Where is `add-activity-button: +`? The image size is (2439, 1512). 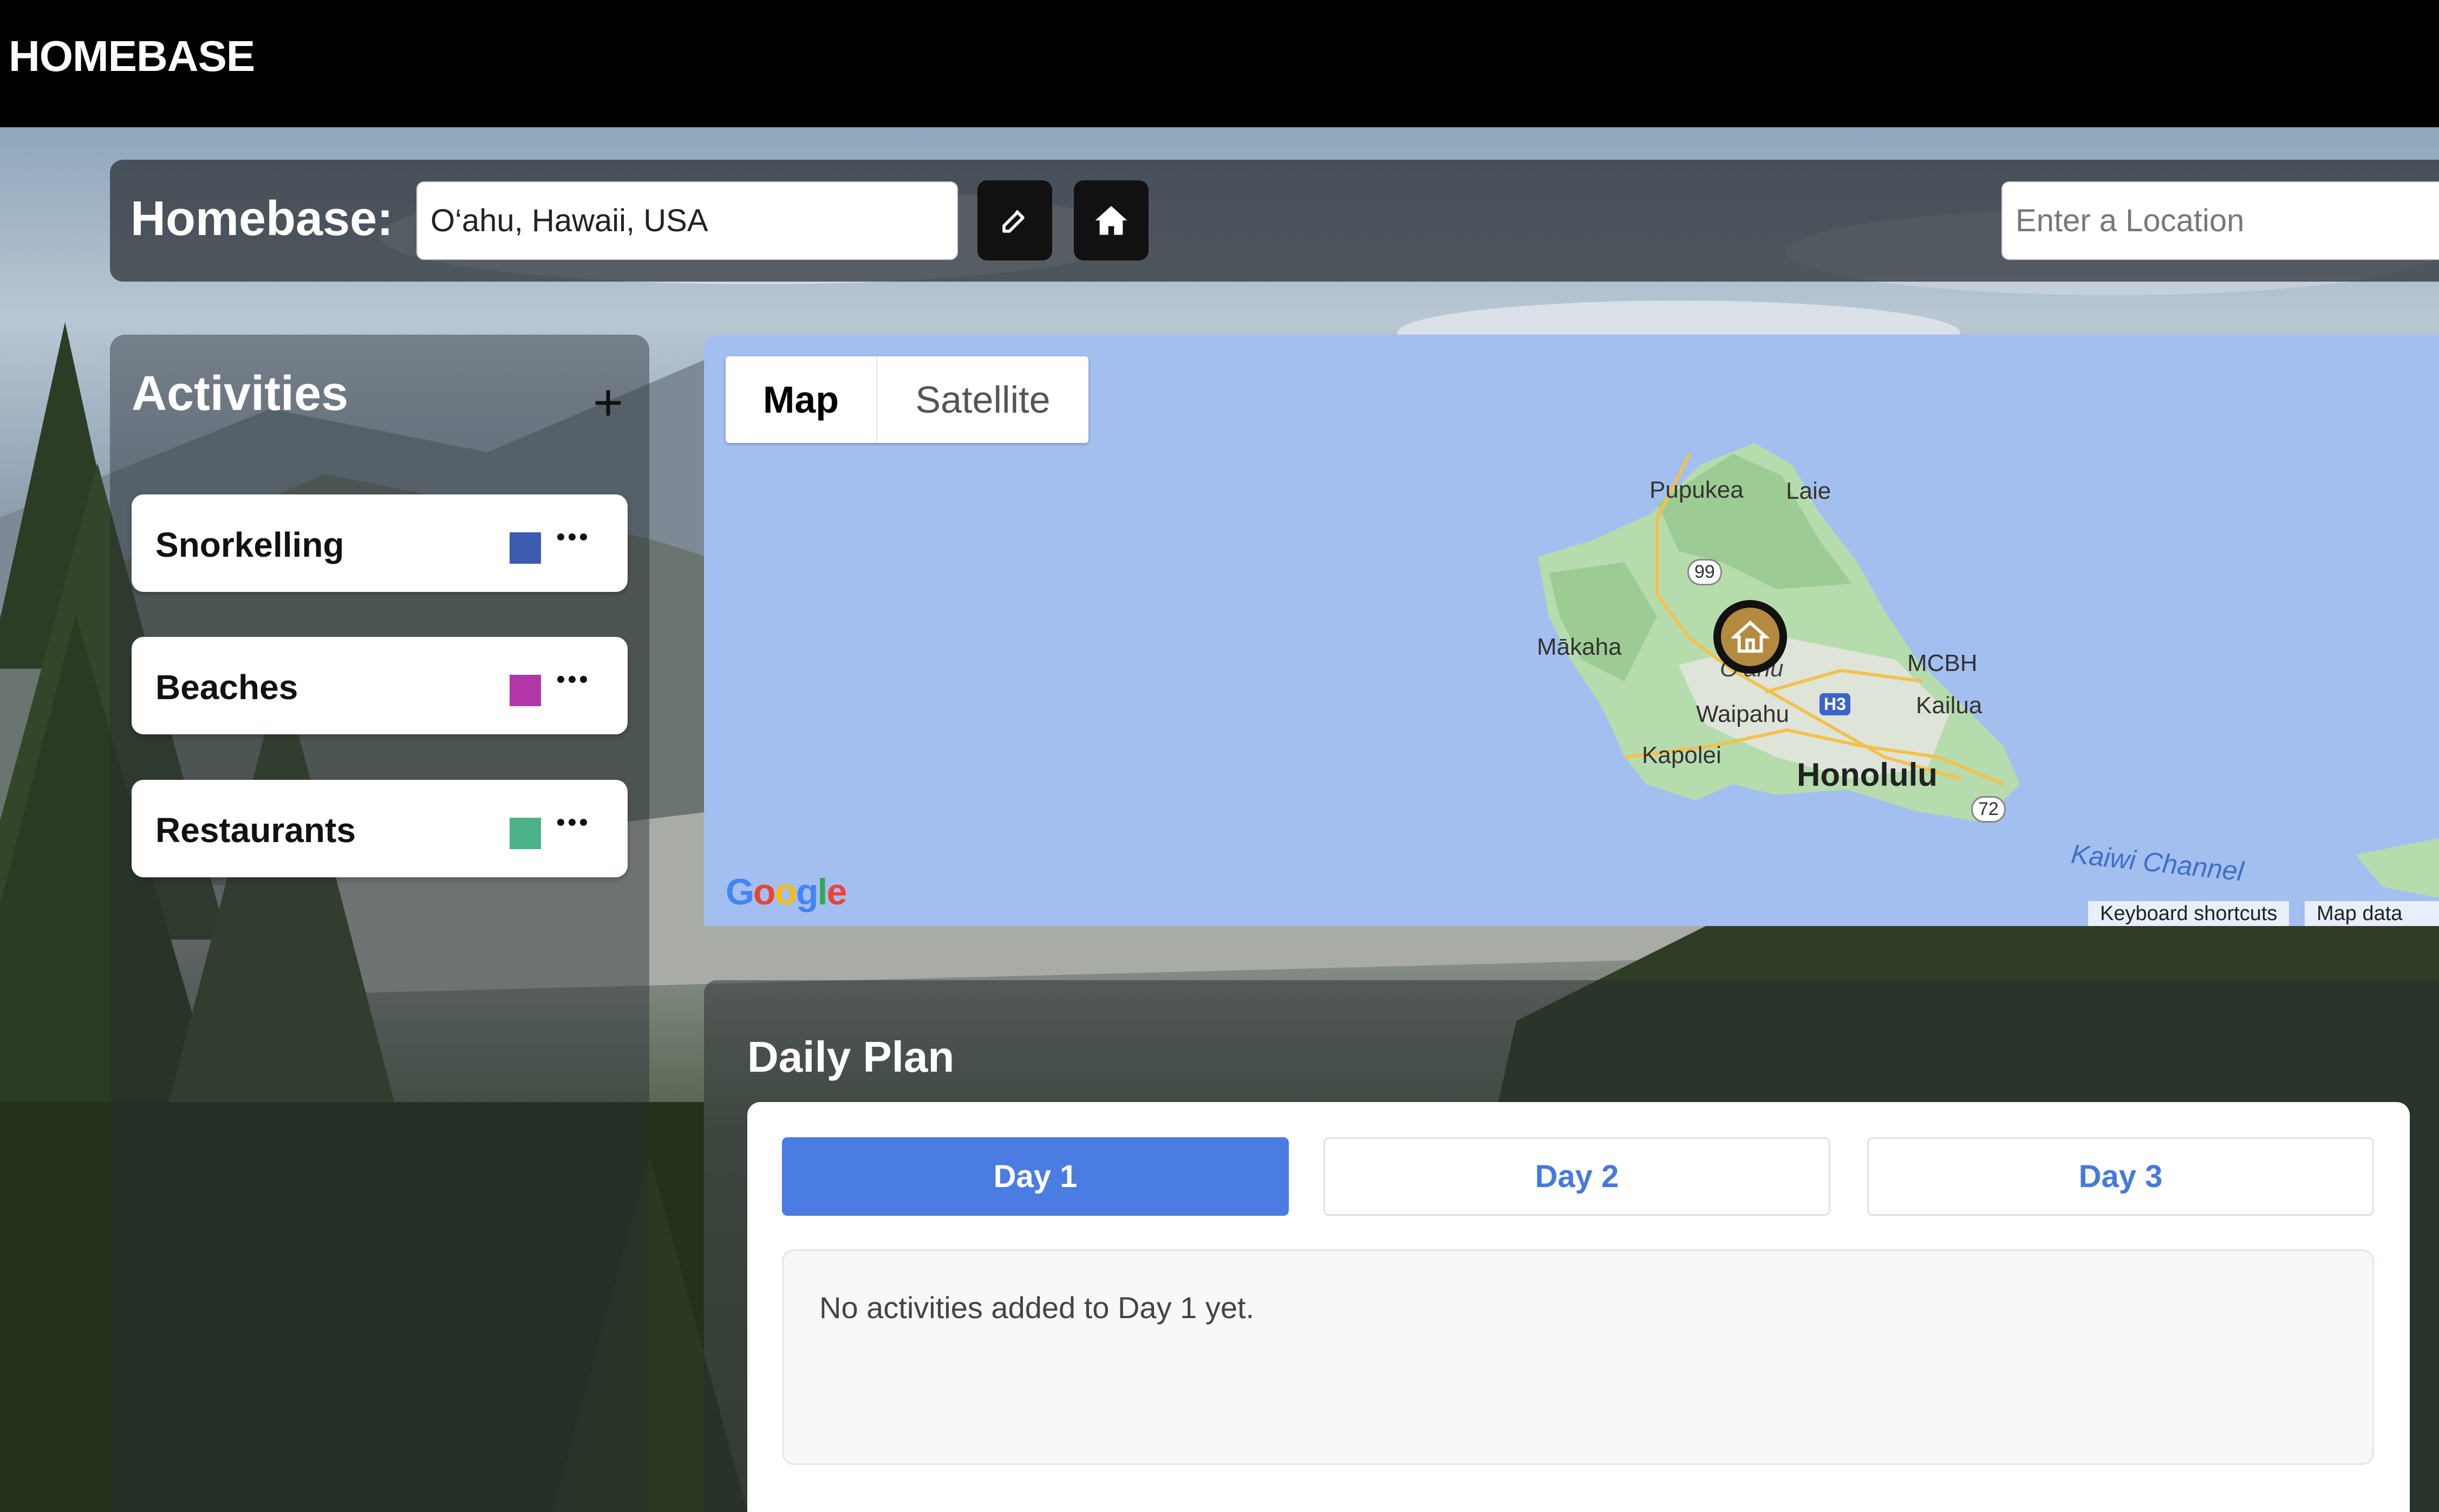 add-activity-button: + is located at coordinates (608, 403).